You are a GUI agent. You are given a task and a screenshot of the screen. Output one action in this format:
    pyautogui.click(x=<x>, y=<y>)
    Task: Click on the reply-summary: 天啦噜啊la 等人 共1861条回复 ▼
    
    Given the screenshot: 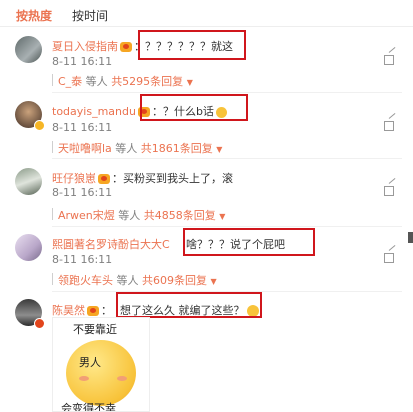 What is the action you would take?
    pyautogui.click(x=140, y=148)
    